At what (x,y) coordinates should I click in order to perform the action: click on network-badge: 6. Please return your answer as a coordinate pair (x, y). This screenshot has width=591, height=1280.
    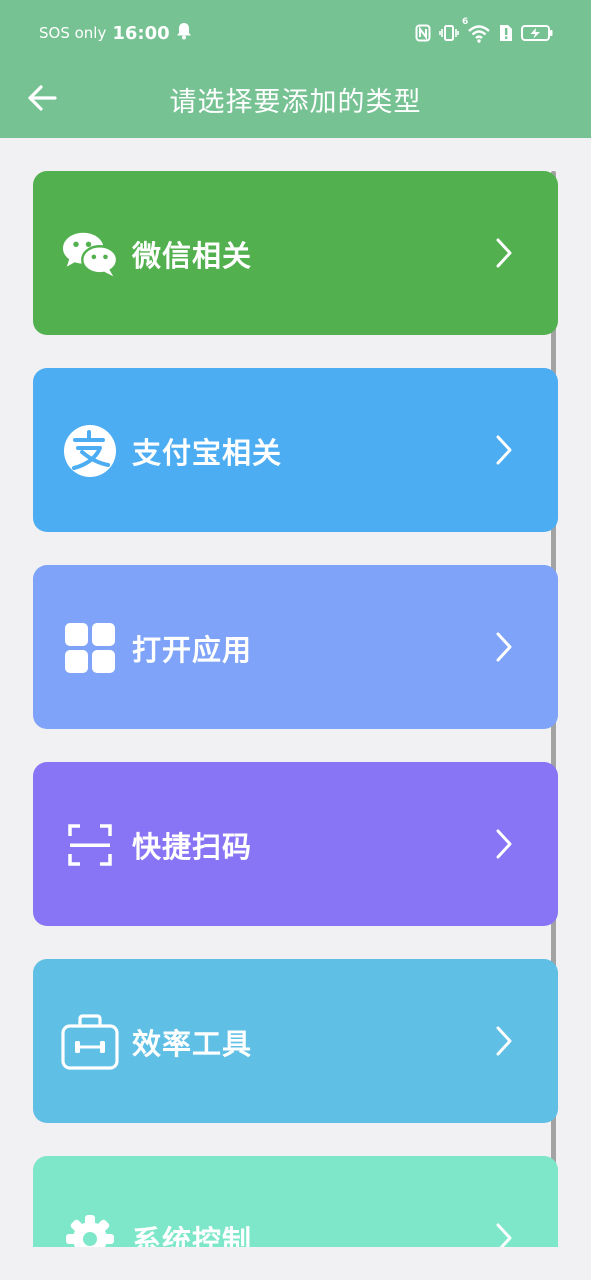
    Looking at the image, I should click on (465, 22).